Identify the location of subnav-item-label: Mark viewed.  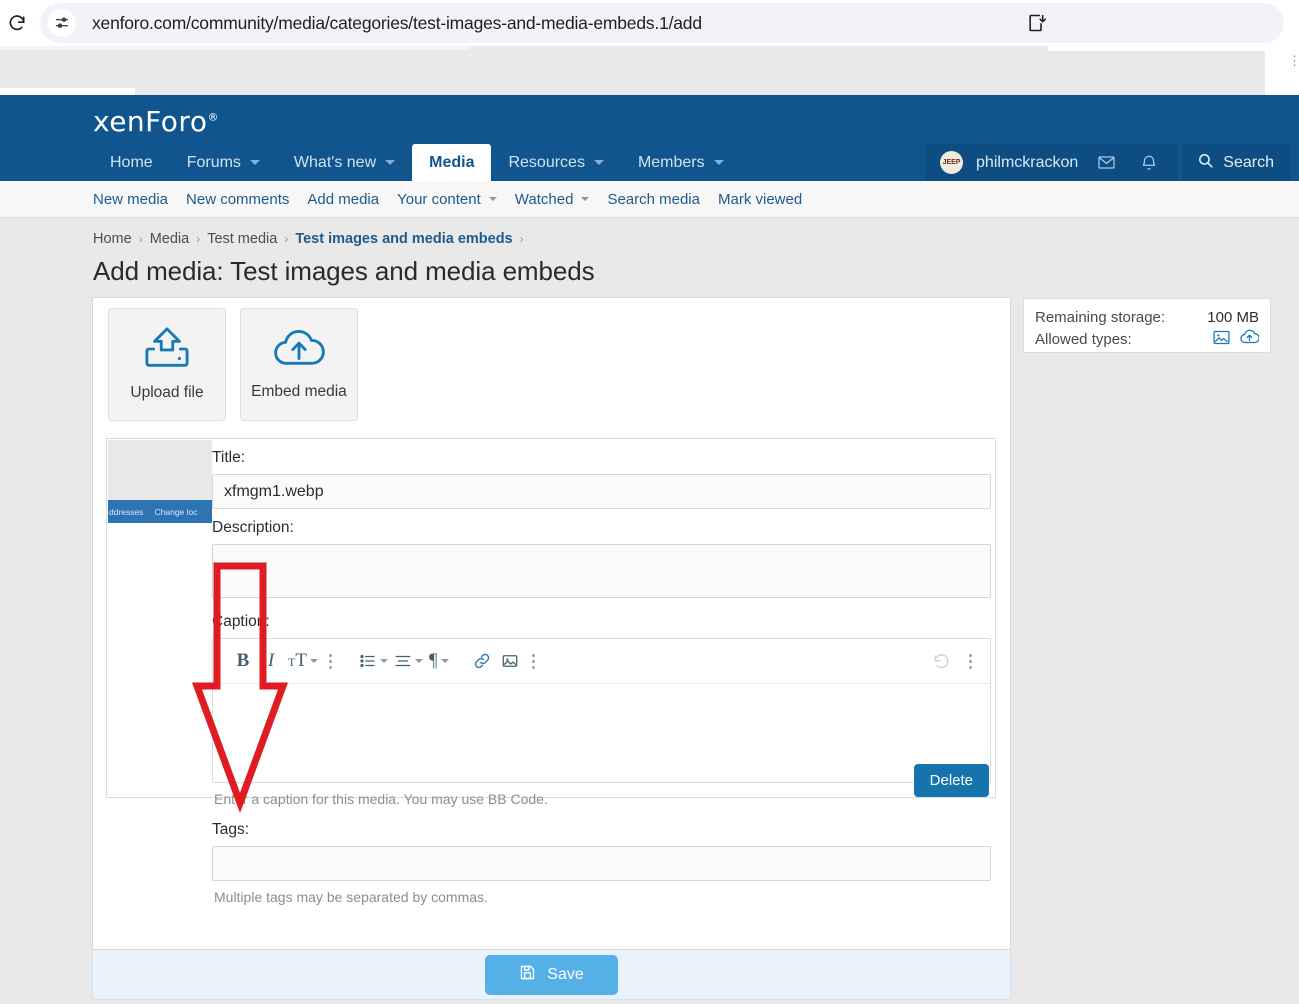
(760, 199).